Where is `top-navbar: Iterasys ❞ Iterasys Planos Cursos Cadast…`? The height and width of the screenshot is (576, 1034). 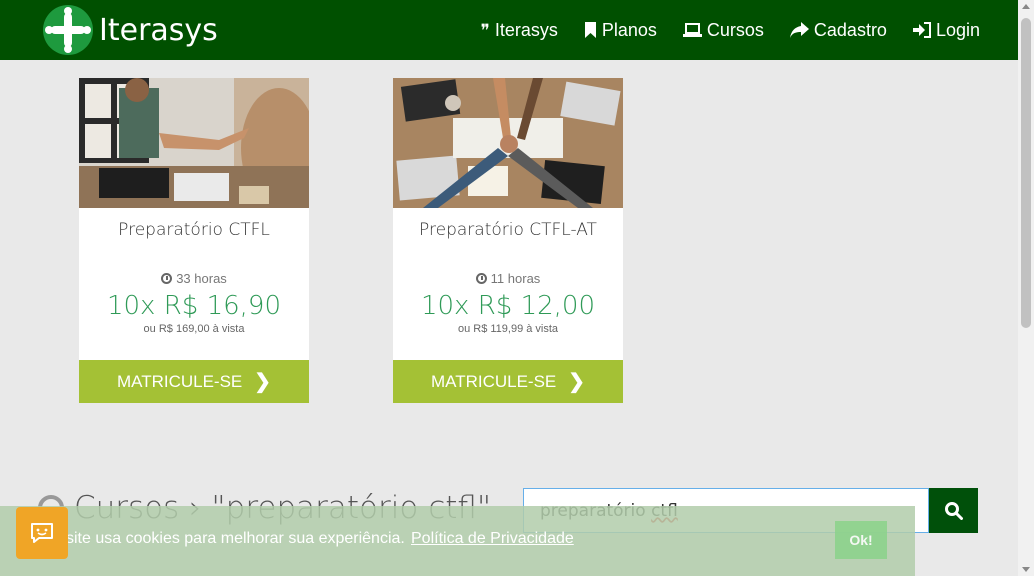
top-navbar: Iterasys ❞ Iterasys Planos Cursos Cadast… is located at coordinates (509, 30).